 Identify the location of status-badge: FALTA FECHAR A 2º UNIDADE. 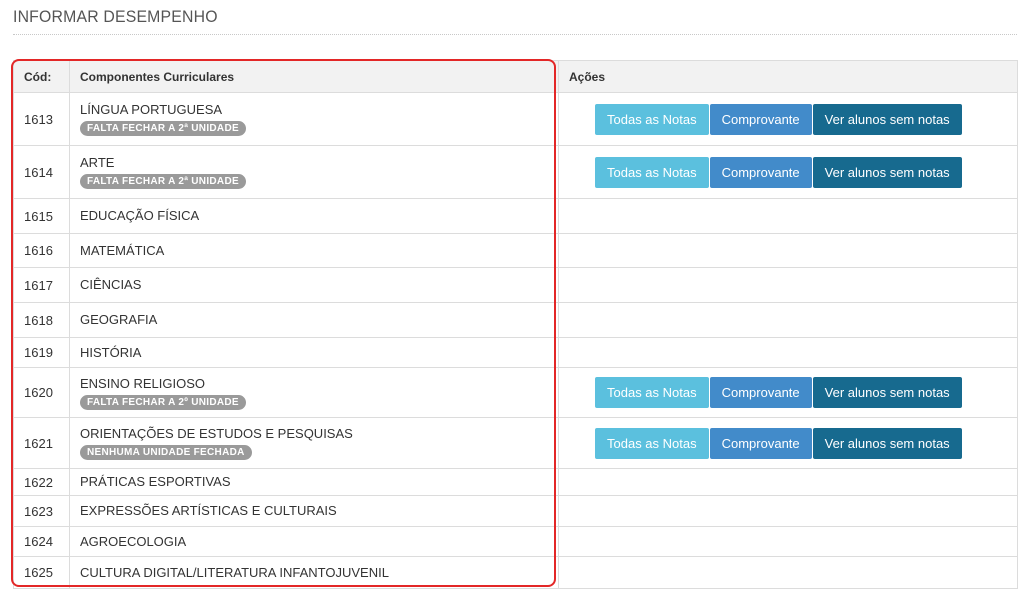
(163, 402).